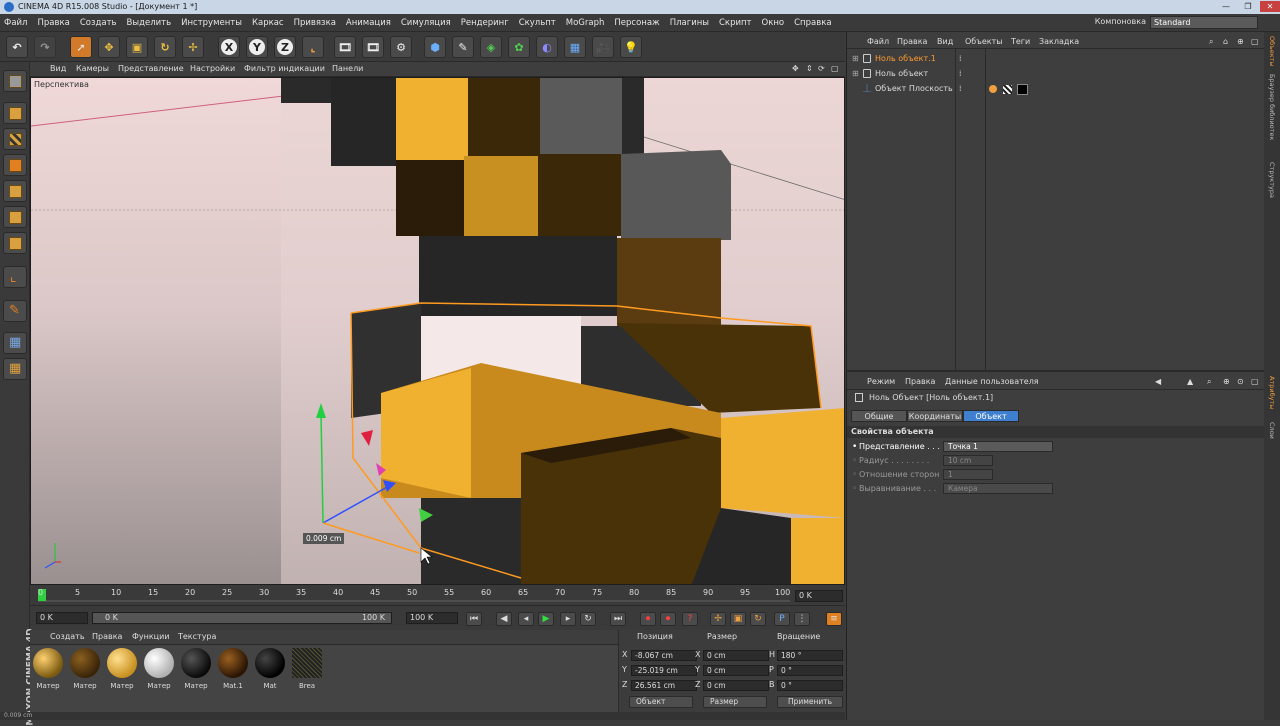 The image size is (1280, 726). I want to click on orientation-select: Камера, so click(998, 488).